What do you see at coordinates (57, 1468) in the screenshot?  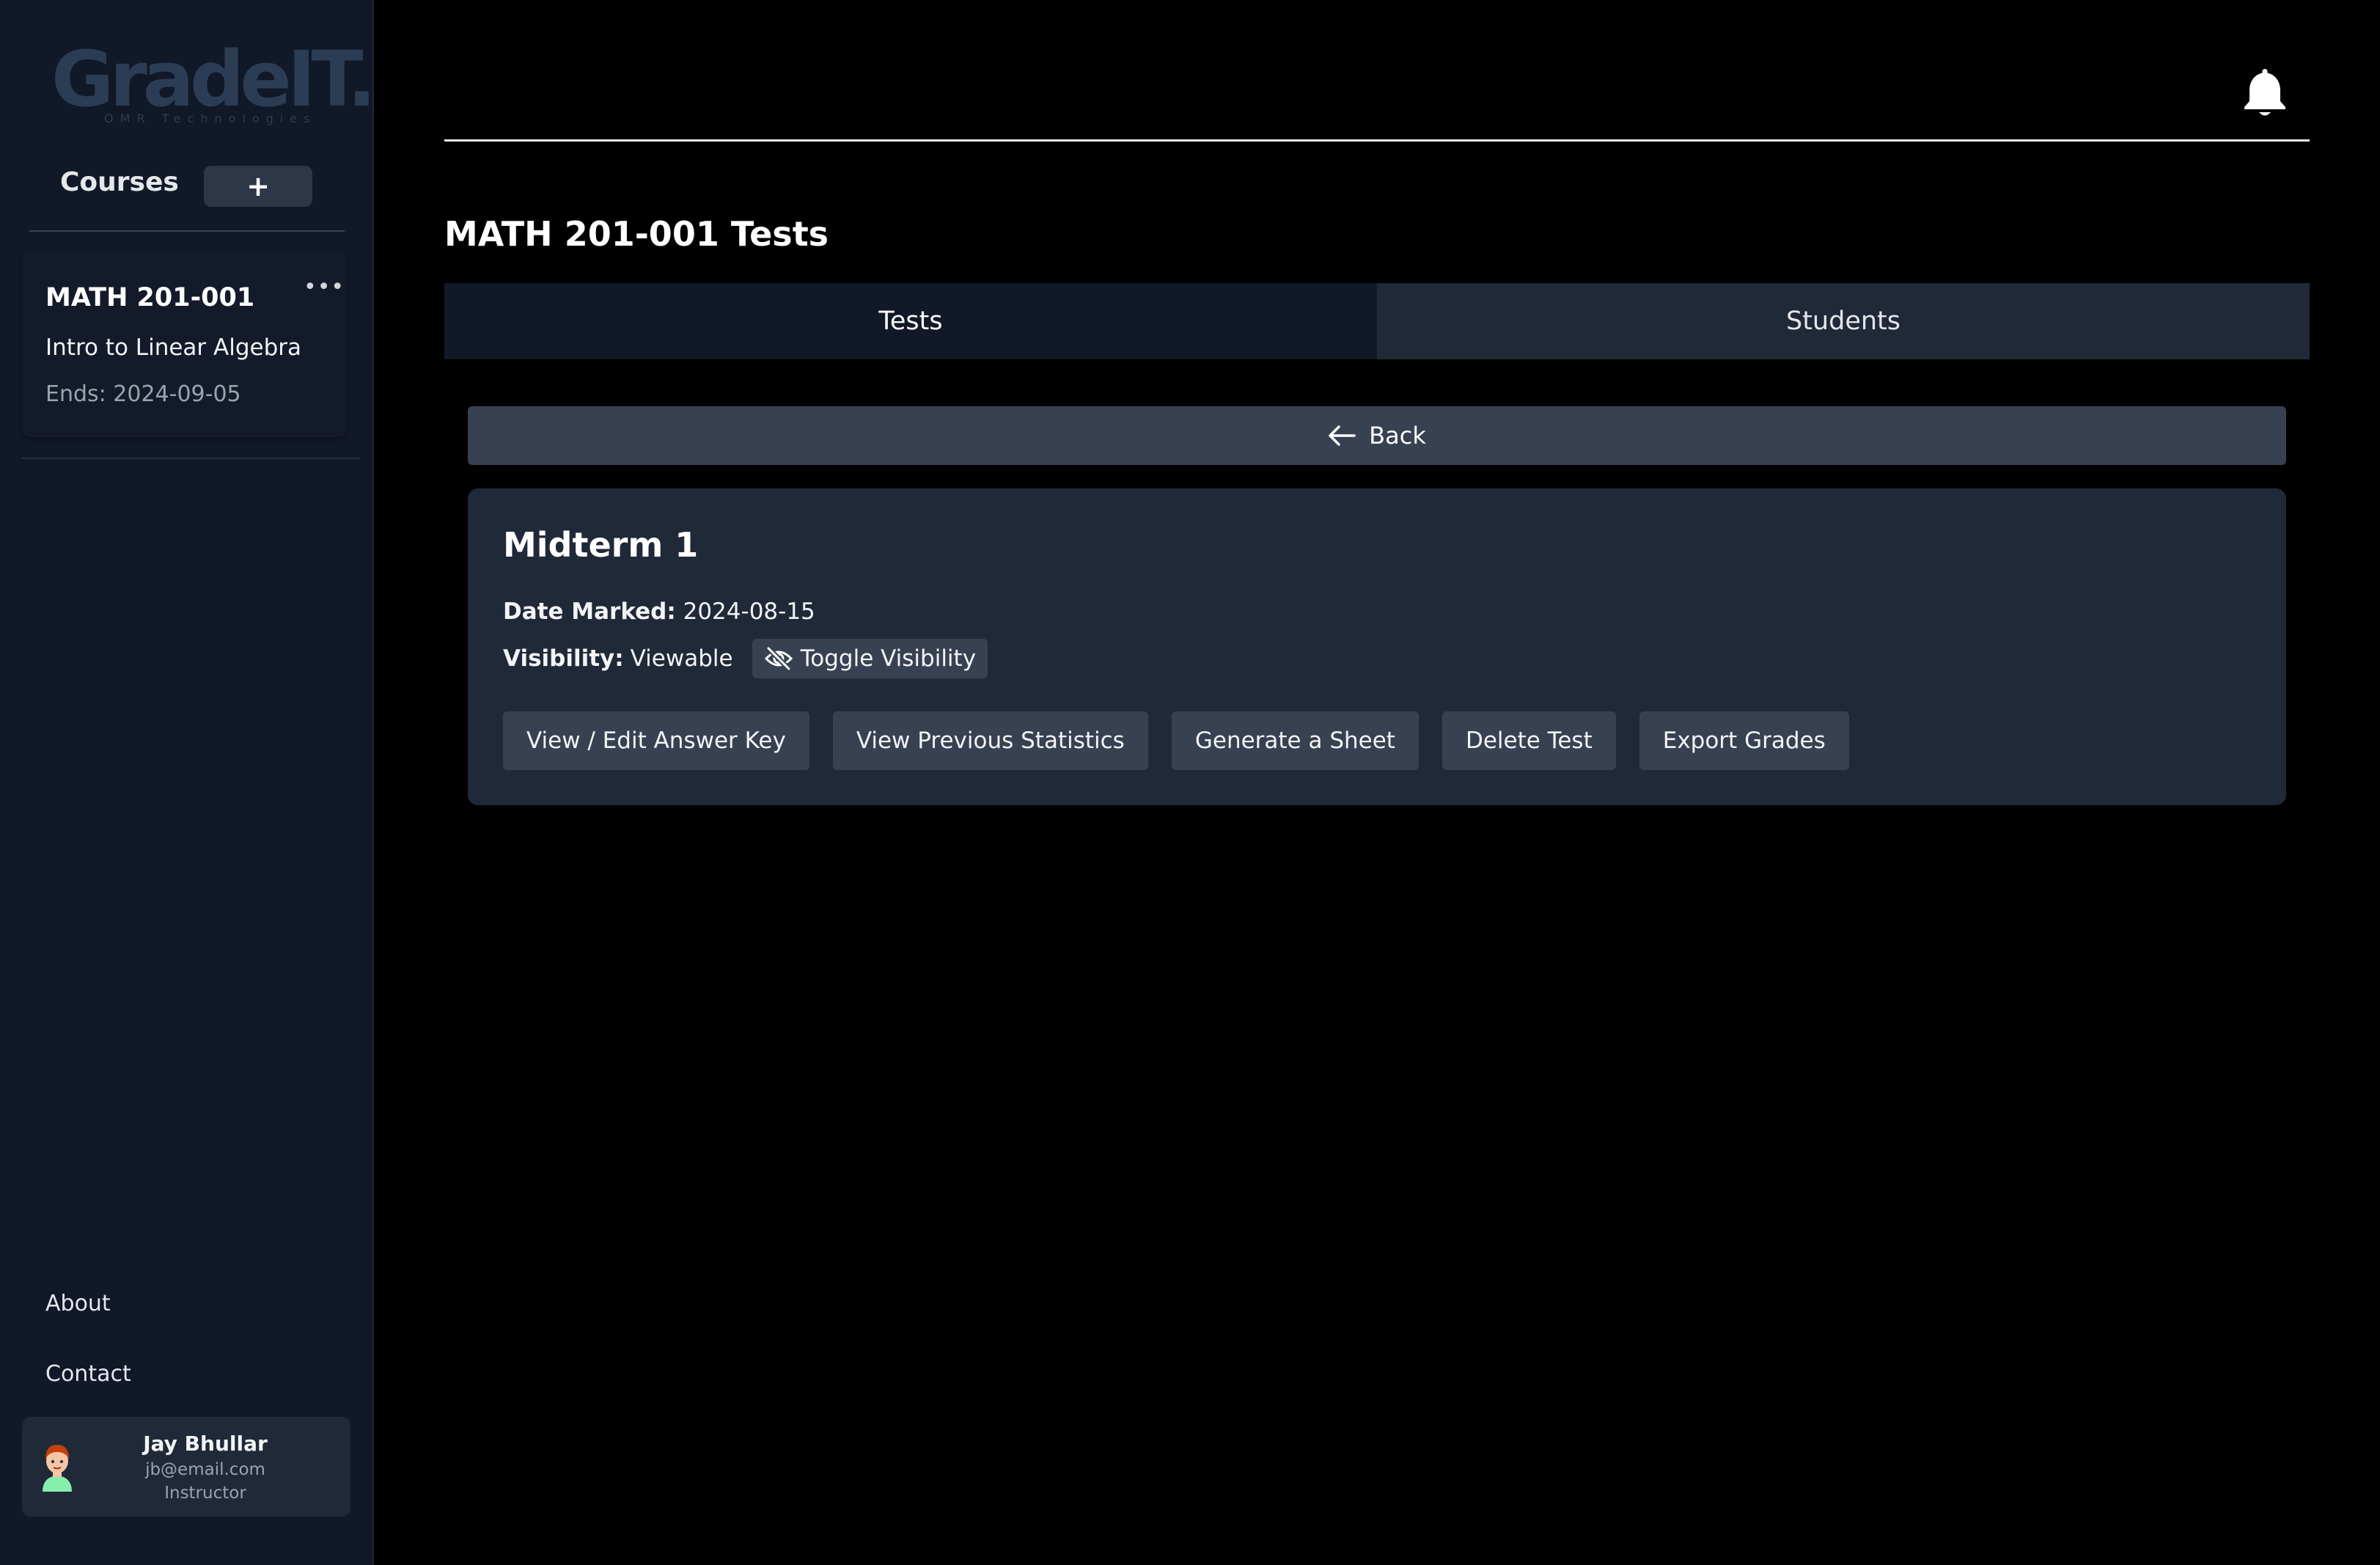 I see `avatar` at bounding box center [57, 1468].